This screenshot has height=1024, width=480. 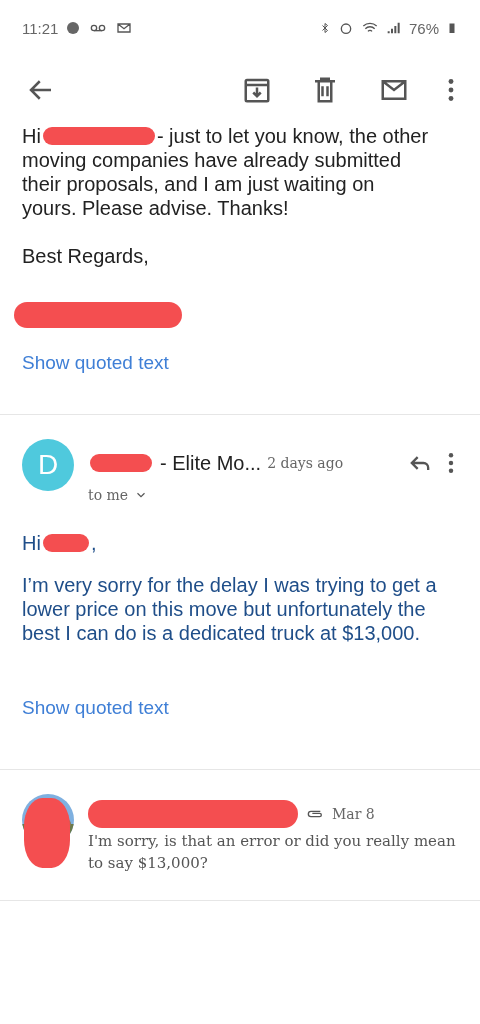 What do you see at coordinates (93, 543) in the screenshot?
I see `greeting-comma: ,` at bounding box center [93, 543].